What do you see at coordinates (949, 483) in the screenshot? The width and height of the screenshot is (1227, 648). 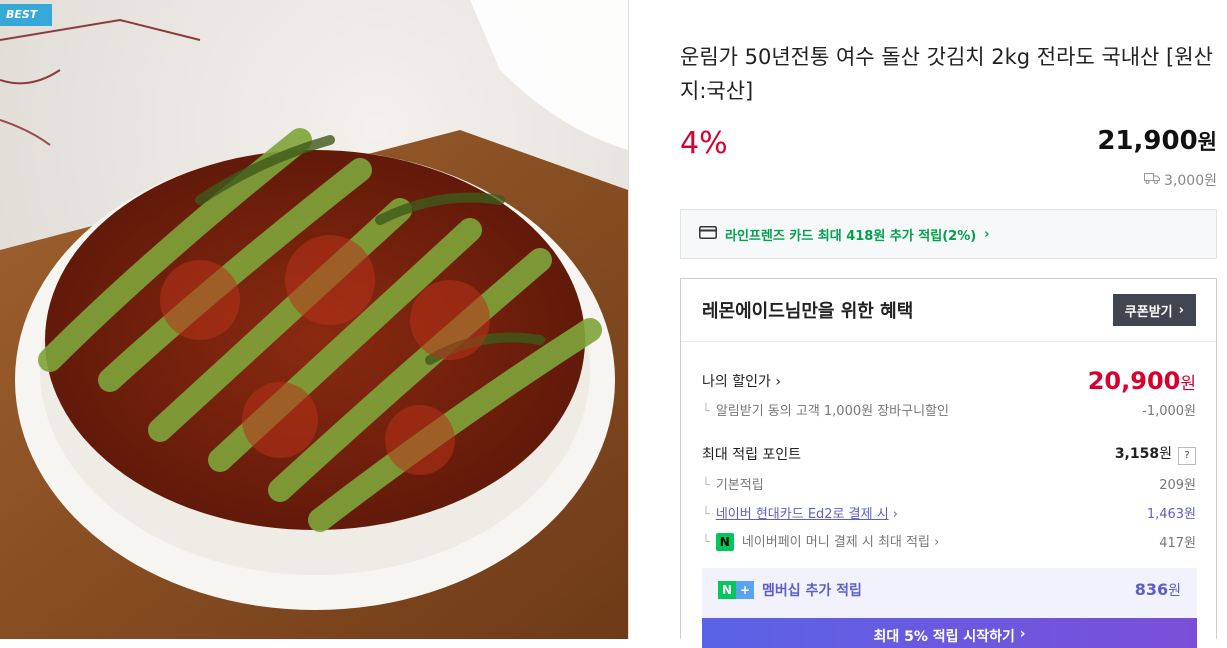 I see `basic-points-row: └ 기본적립 209원` at bounding box center [949, 483].